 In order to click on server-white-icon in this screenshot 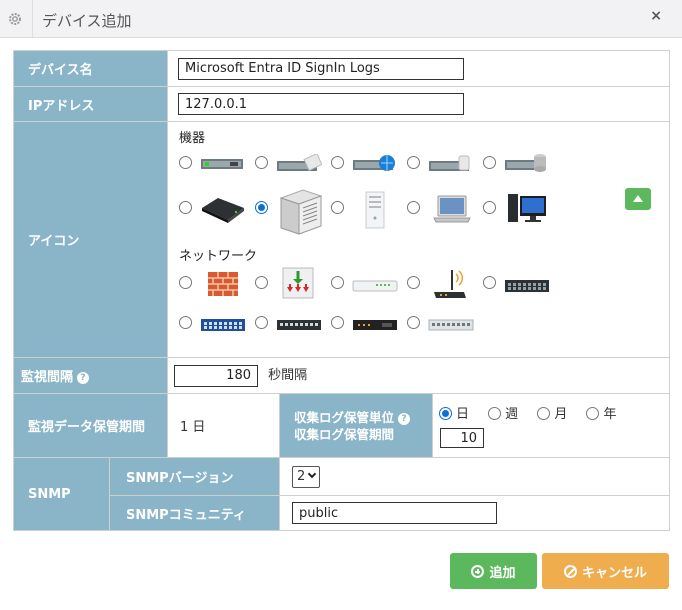, I will do `click(375, 211)`.